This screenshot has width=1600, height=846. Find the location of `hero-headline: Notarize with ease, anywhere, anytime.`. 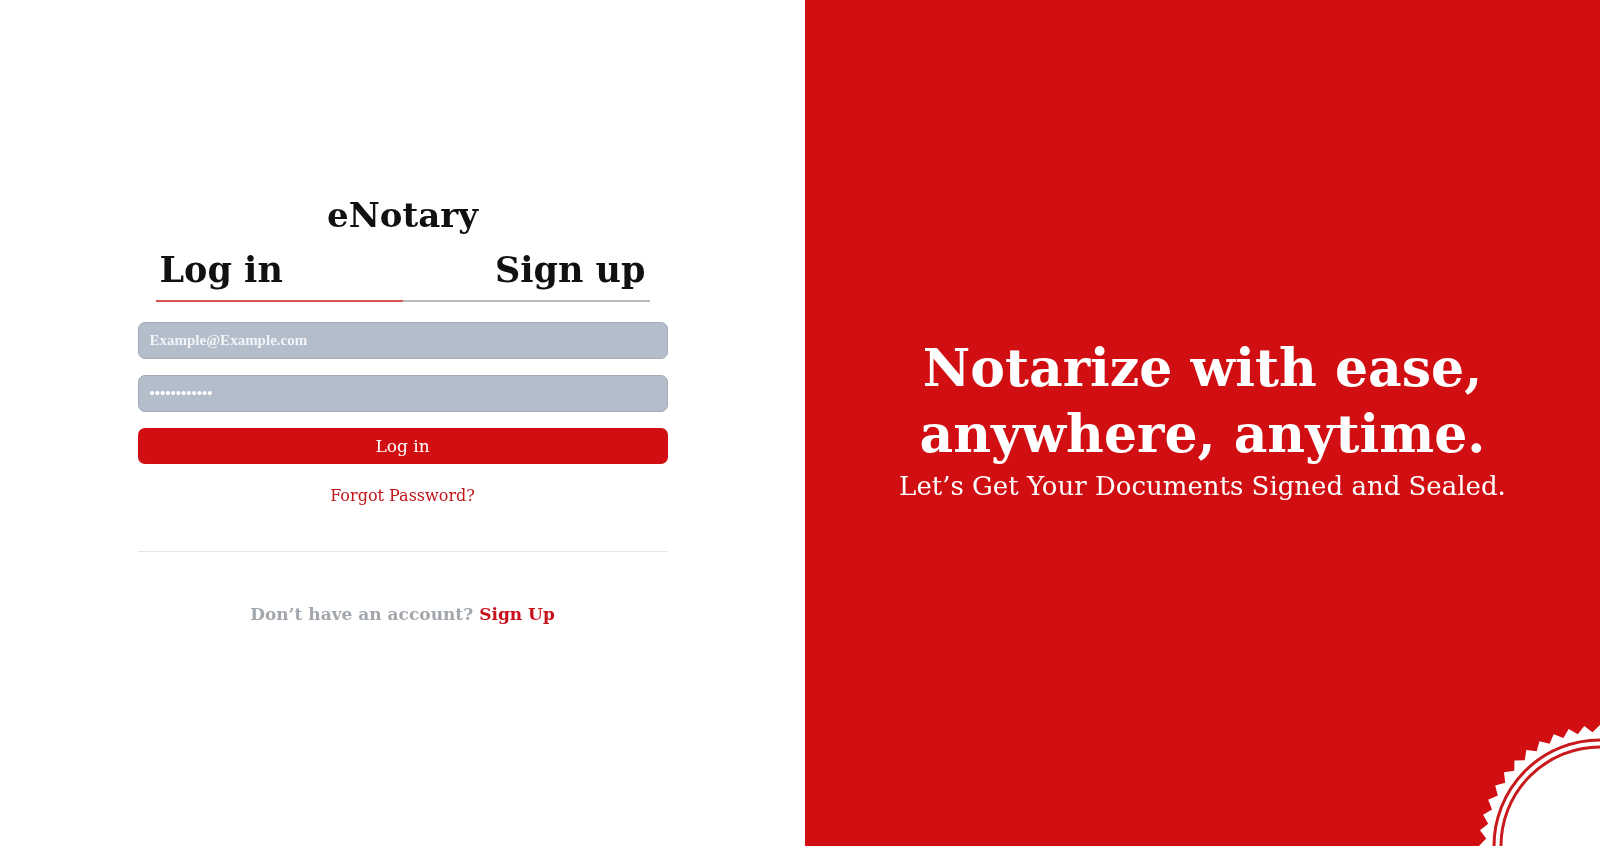

hero-headline: Notarize with ease, anywhere, anytime. is located at coordinates (1202, 401).